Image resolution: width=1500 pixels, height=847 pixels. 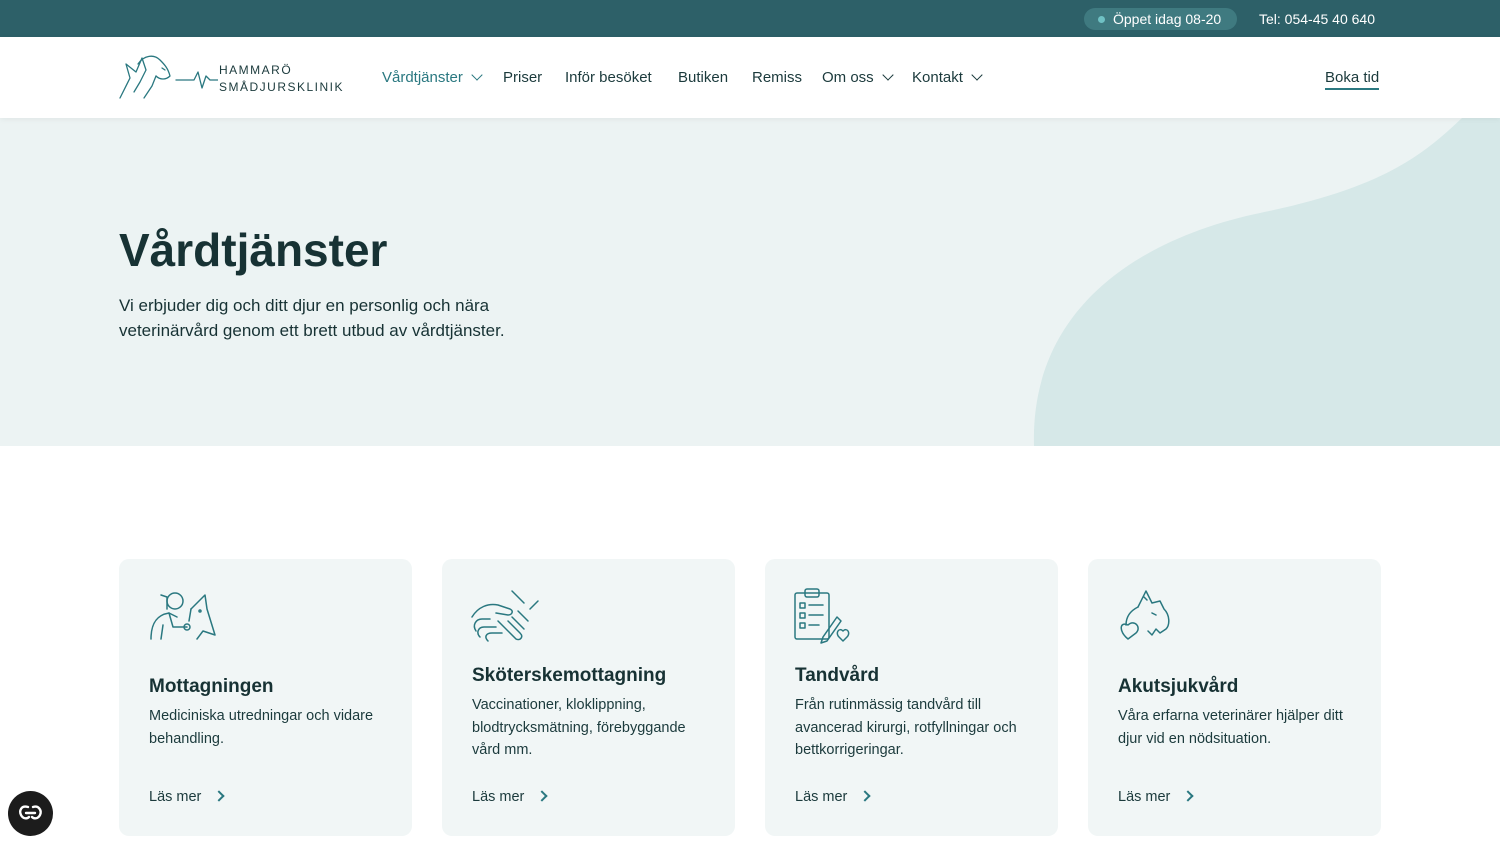 What do you see at coordinates (505, 616) in the screenshot?
I see `caring-hands-icon` at bounding box center [505, 616].